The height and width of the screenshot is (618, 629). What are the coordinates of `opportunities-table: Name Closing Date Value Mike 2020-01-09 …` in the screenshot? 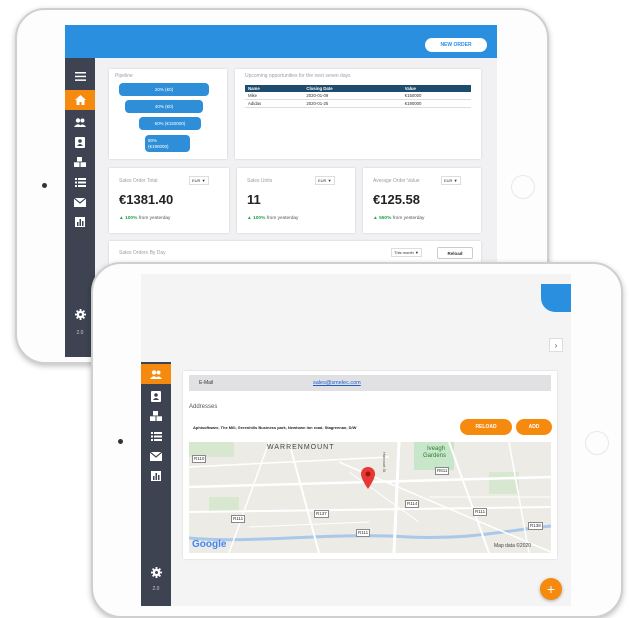 It's located at (358, 96).